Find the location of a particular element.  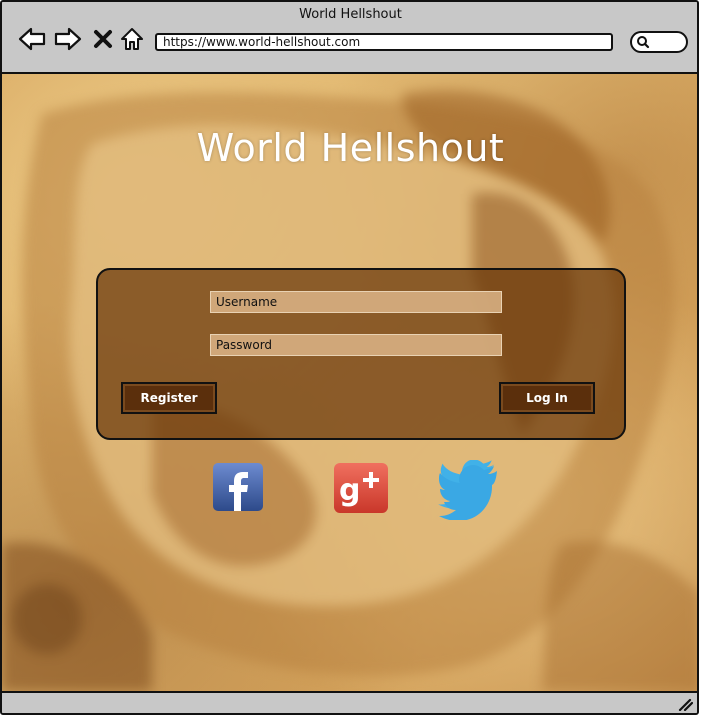

svg-text: g is located at coordinates (349, 490).